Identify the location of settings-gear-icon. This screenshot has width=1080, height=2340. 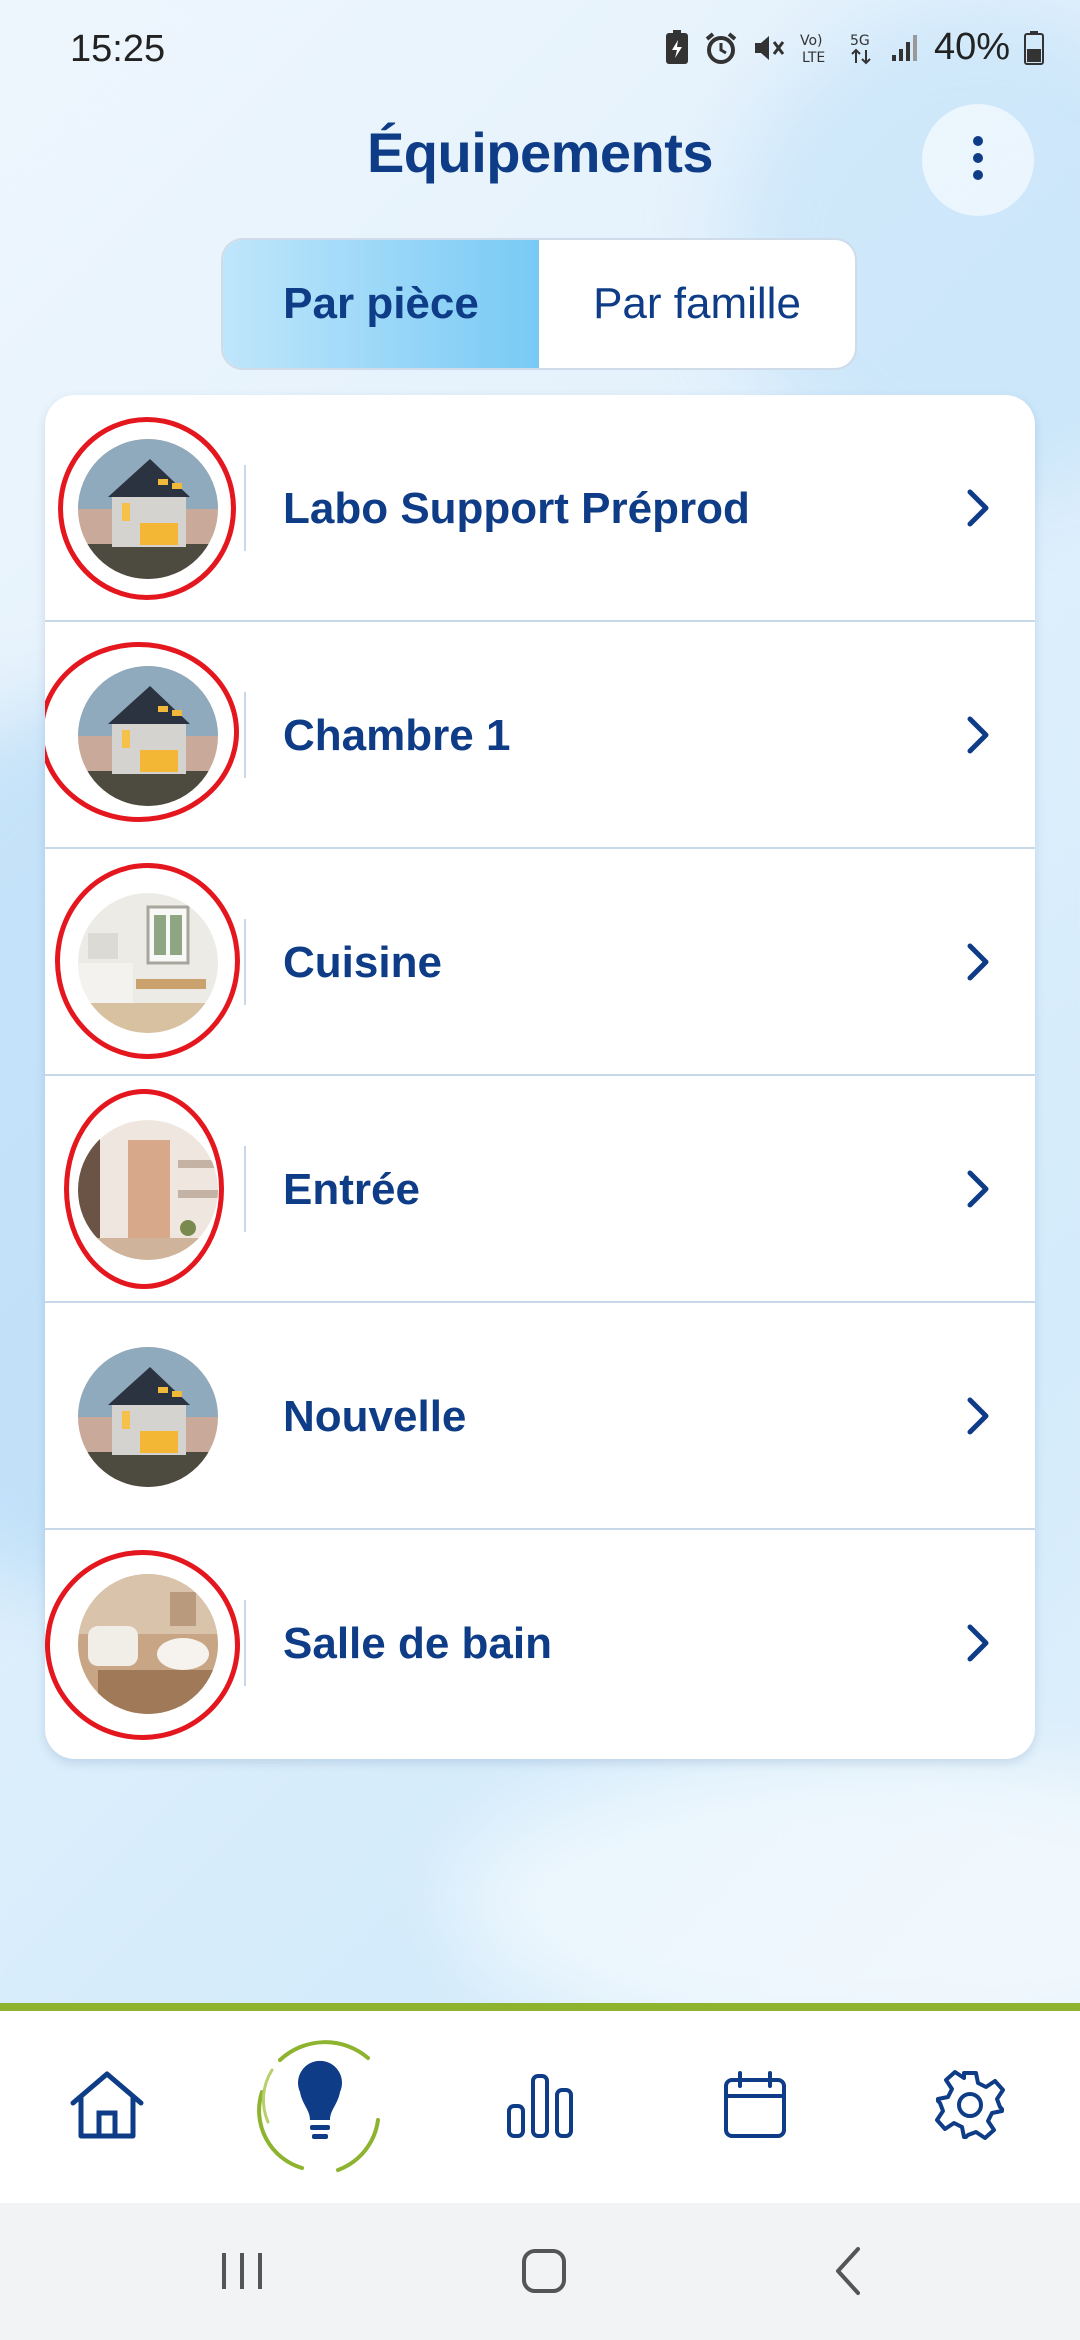
(970, 2107).